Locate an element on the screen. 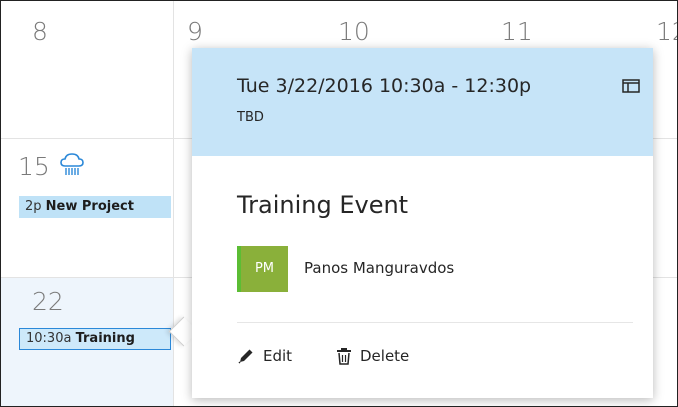  calendar-event-chip: 2p New Project is located at coordinates (95, 207).